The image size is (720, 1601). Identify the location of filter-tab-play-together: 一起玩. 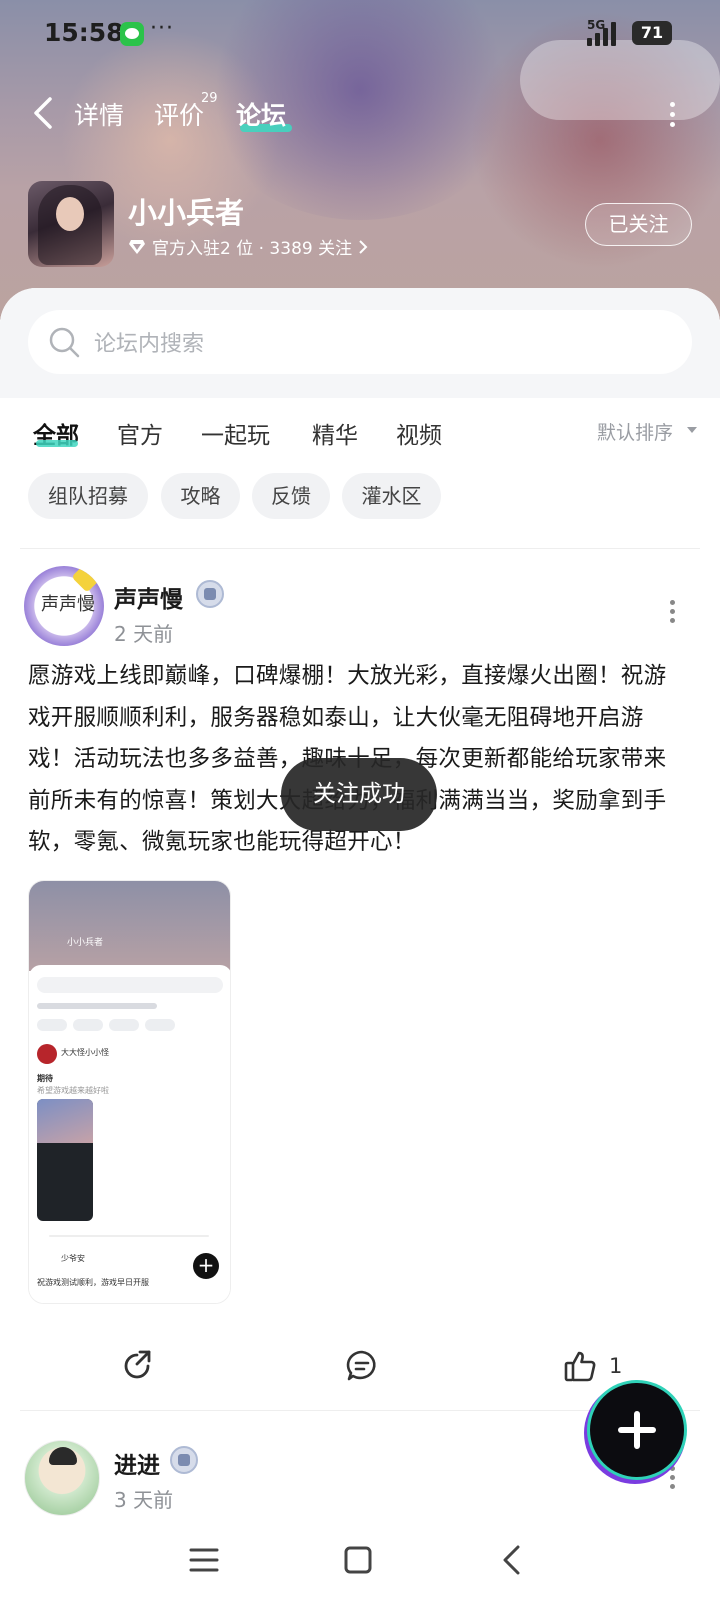
(235, 433).